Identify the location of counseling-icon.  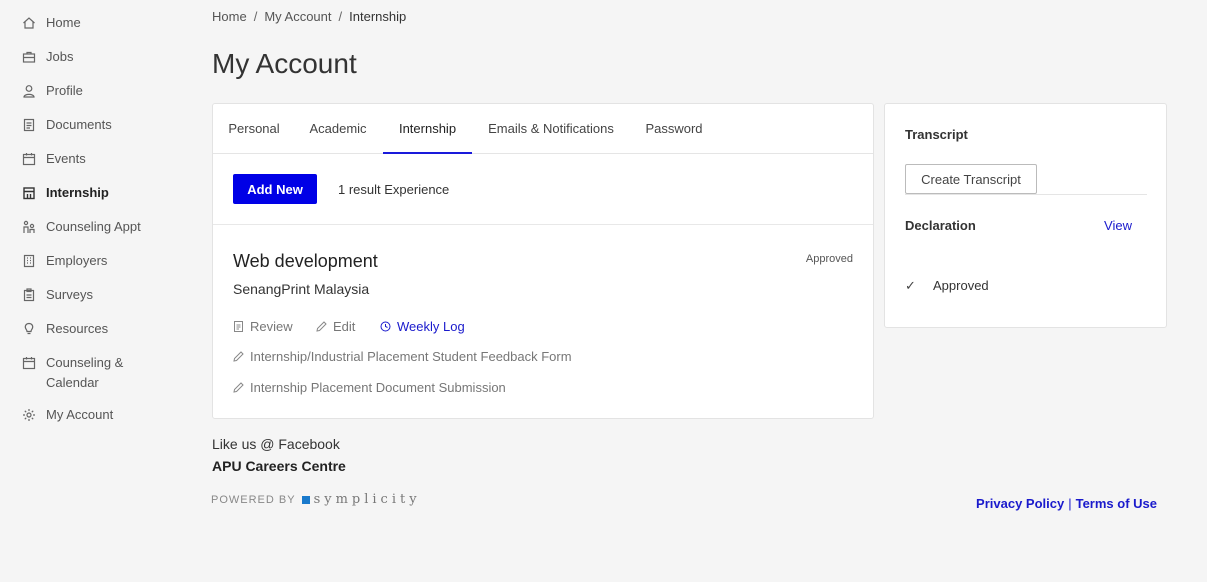
(29, 227).